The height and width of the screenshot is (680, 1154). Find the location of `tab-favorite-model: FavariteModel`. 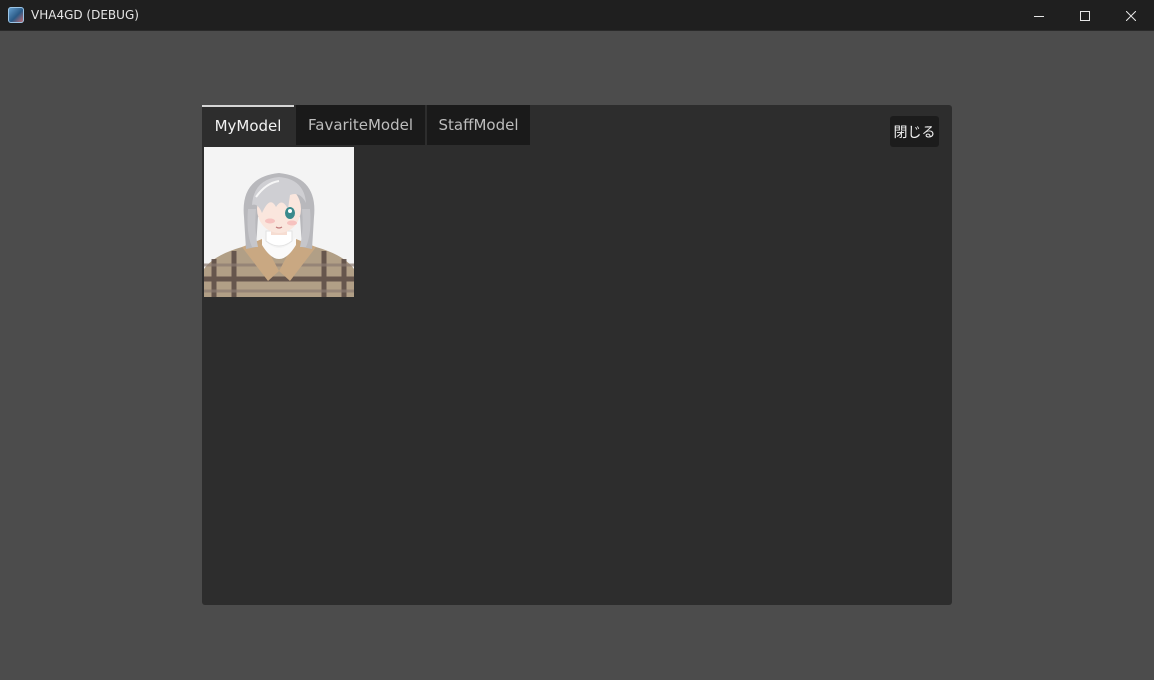

tab-favorite-model: FavariteModel is located at coordinates (360, 125).